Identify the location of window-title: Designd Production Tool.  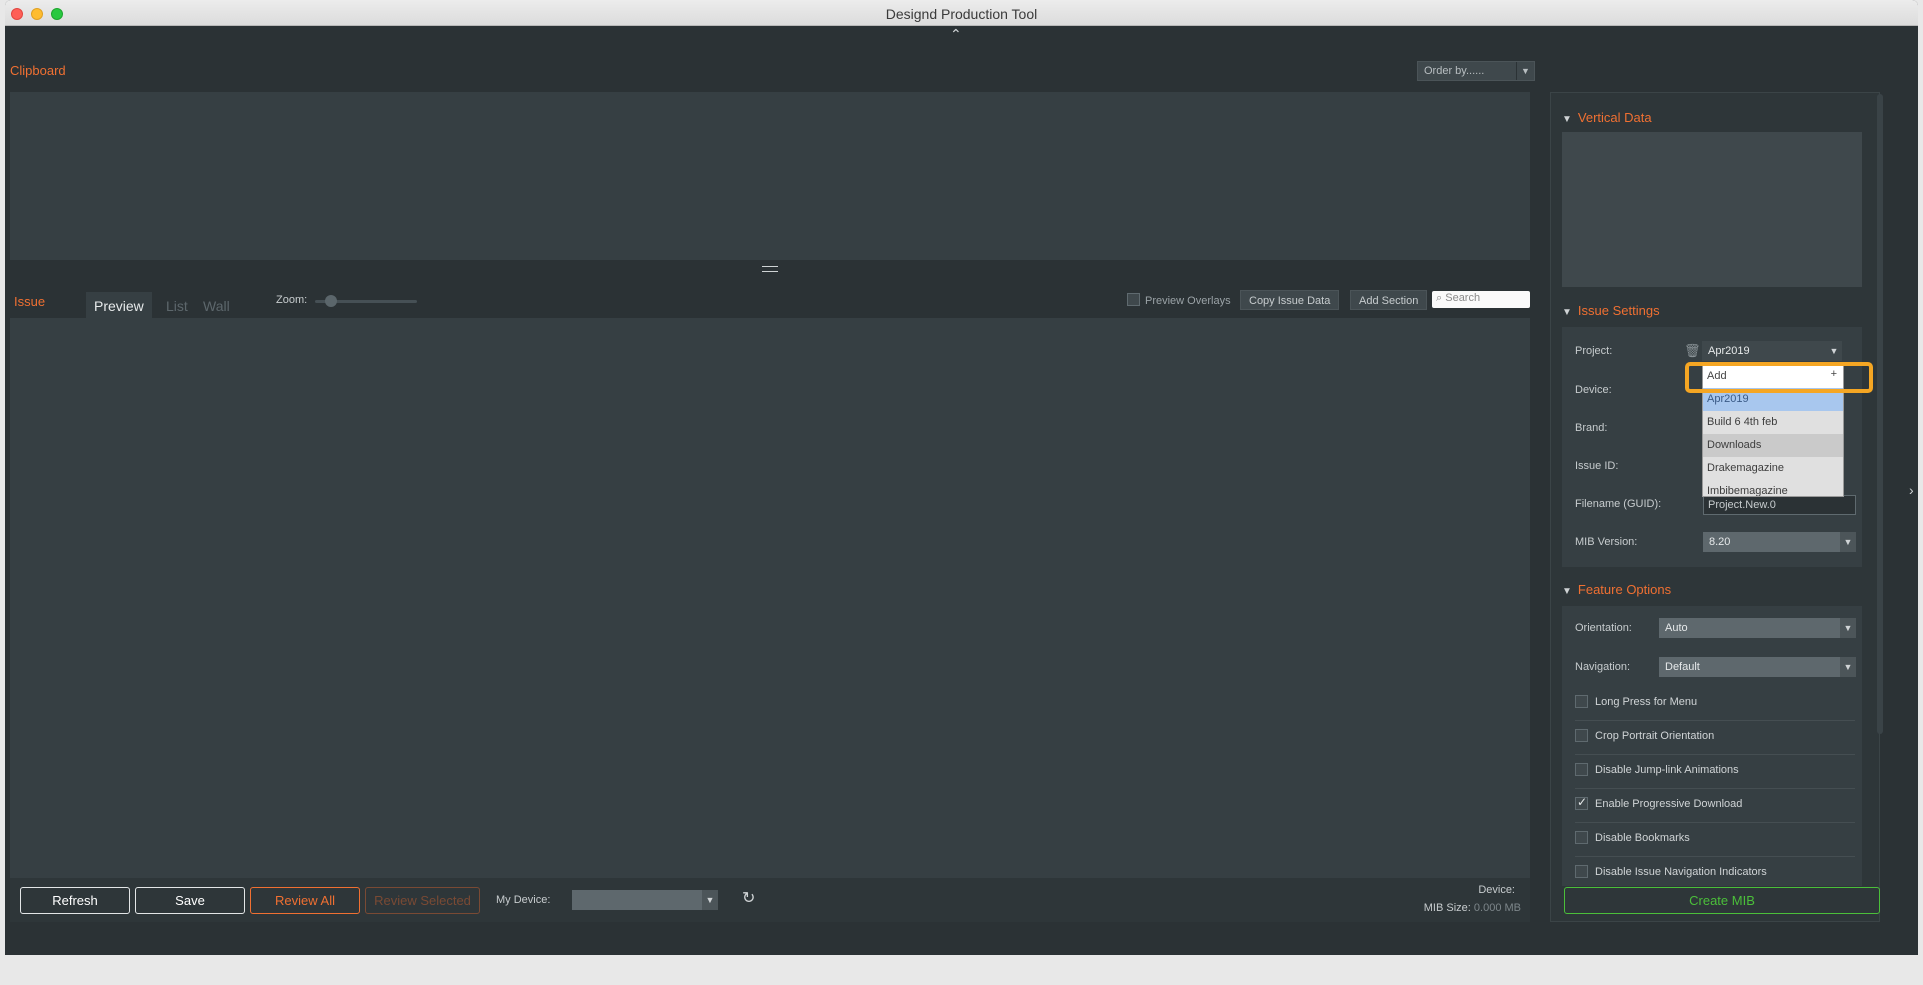
(961, 14).